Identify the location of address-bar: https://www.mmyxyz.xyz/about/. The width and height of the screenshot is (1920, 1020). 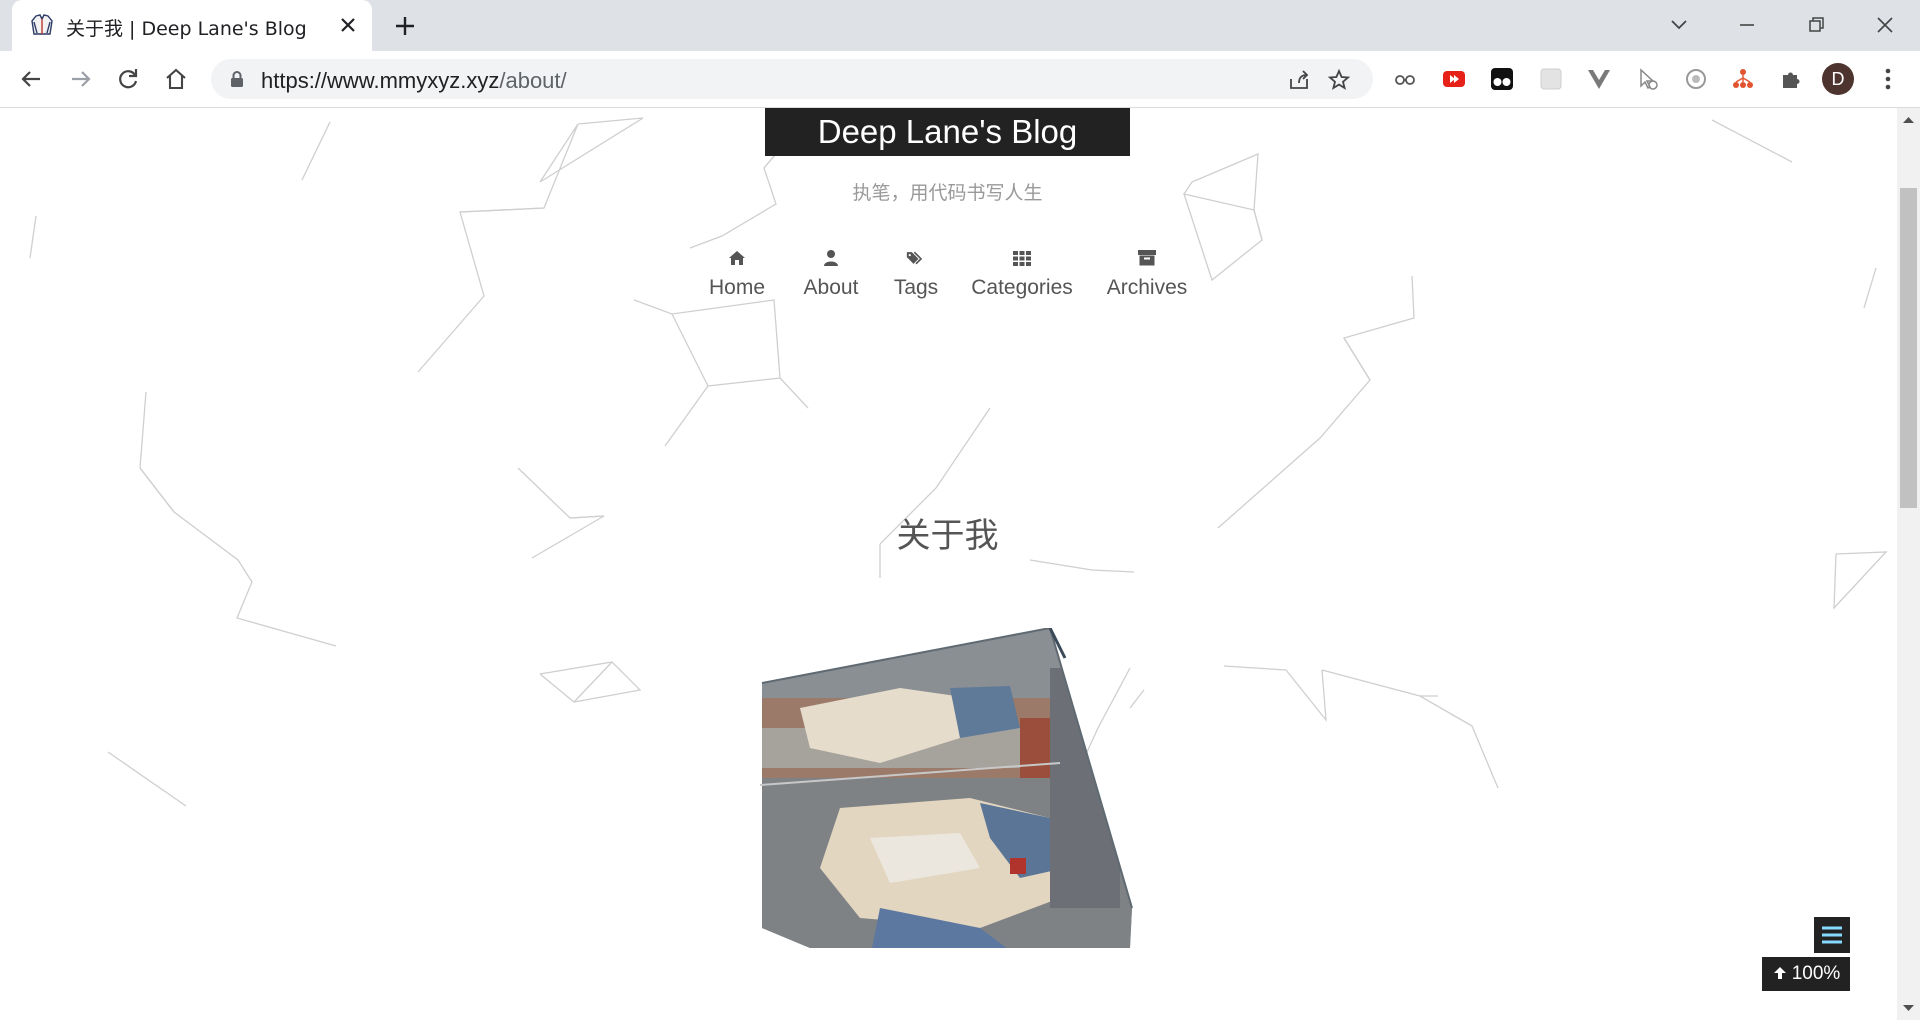
(792, 79).